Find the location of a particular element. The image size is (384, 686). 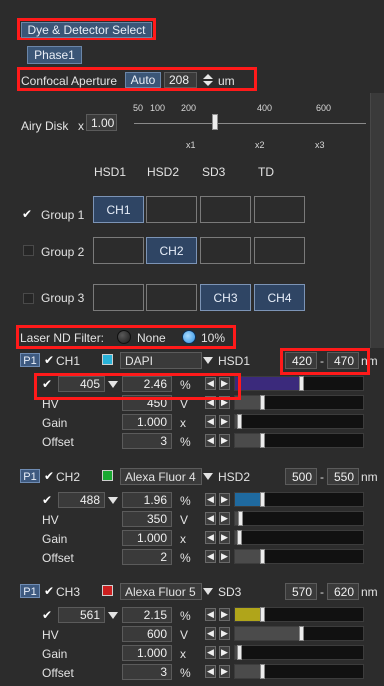

group1-cell-td is located at coordinates (279, 209).